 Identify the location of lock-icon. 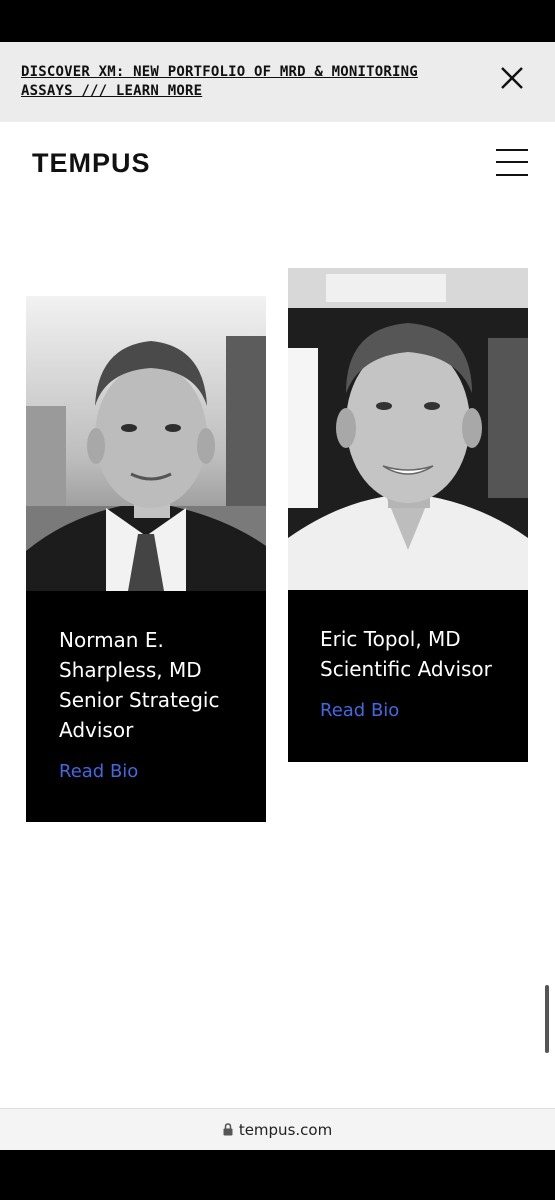
(228, 1131).